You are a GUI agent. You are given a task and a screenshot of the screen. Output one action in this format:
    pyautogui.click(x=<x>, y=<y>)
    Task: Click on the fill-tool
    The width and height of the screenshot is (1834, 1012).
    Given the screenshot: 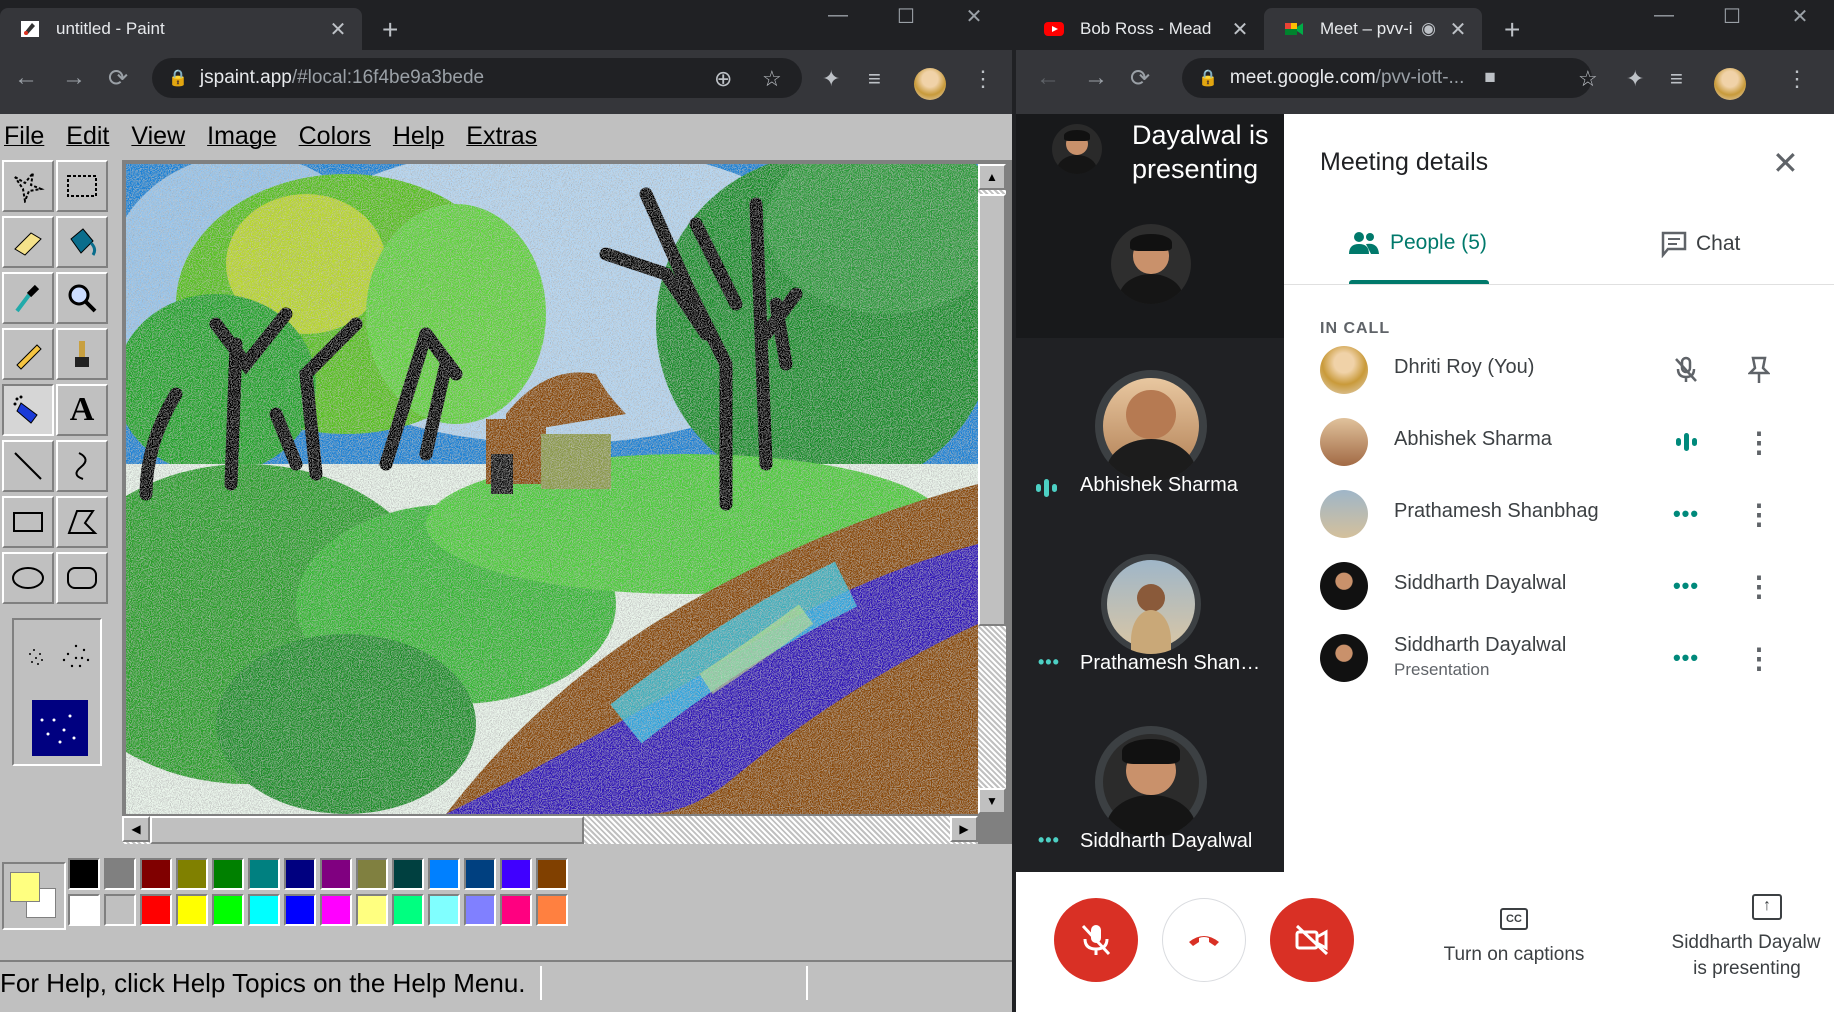 What is the action you would take?
    pyautogui.click(x=82, y=242)
    